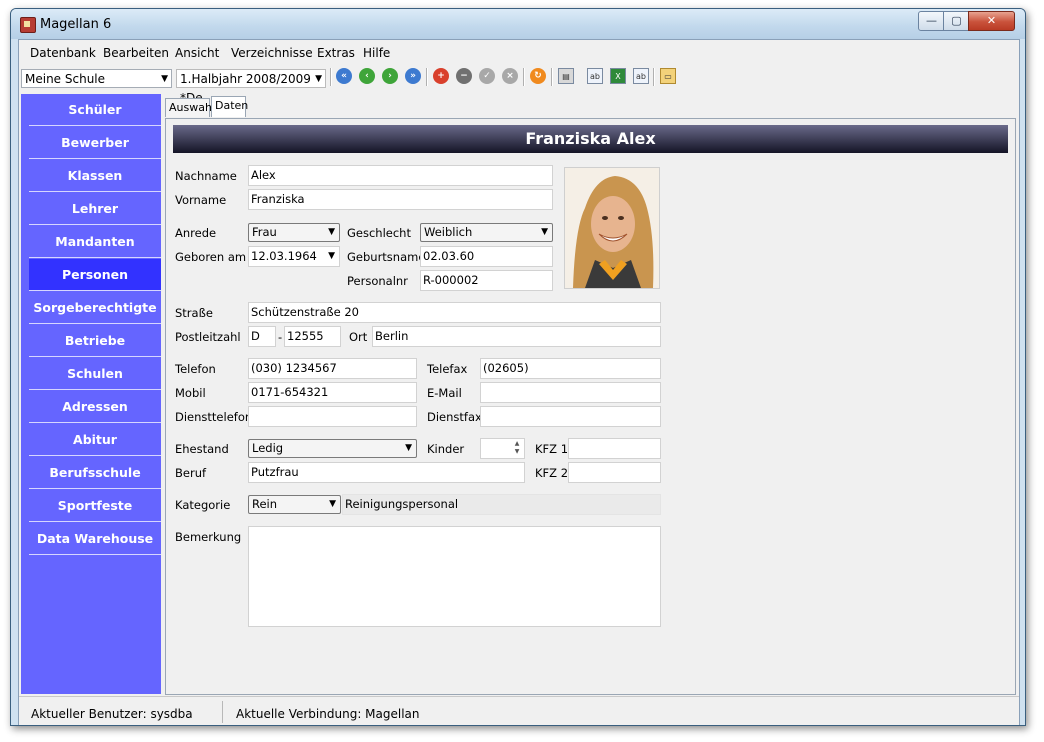 The width and height of the screenshot is (1044, 742). What do you see at coordinates (95, 110) in the screenshot?
I see `sidebar-item-schueler: Schüler` at bounding box center [95, 110].